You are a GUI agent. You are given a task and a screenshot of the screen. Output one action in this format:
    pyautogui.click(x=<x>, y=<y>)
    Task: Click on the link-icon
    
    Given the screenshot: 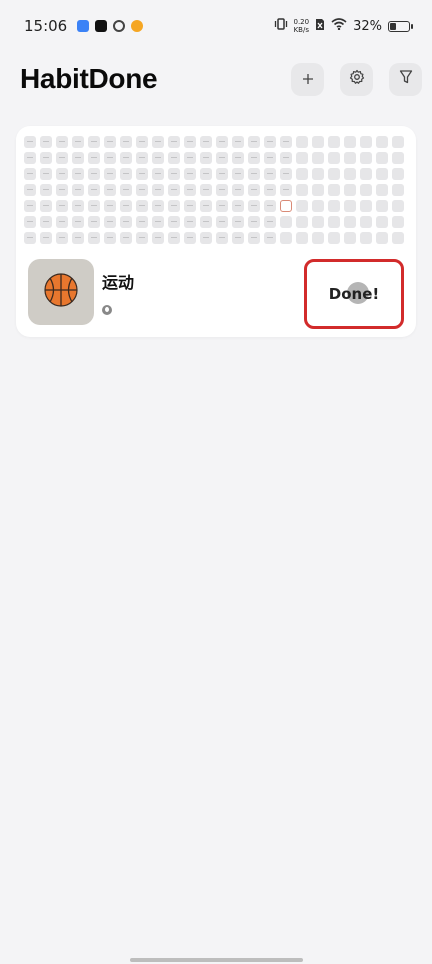 What is the action you would take?
    pyautogui.click(x=119, y=26)
    